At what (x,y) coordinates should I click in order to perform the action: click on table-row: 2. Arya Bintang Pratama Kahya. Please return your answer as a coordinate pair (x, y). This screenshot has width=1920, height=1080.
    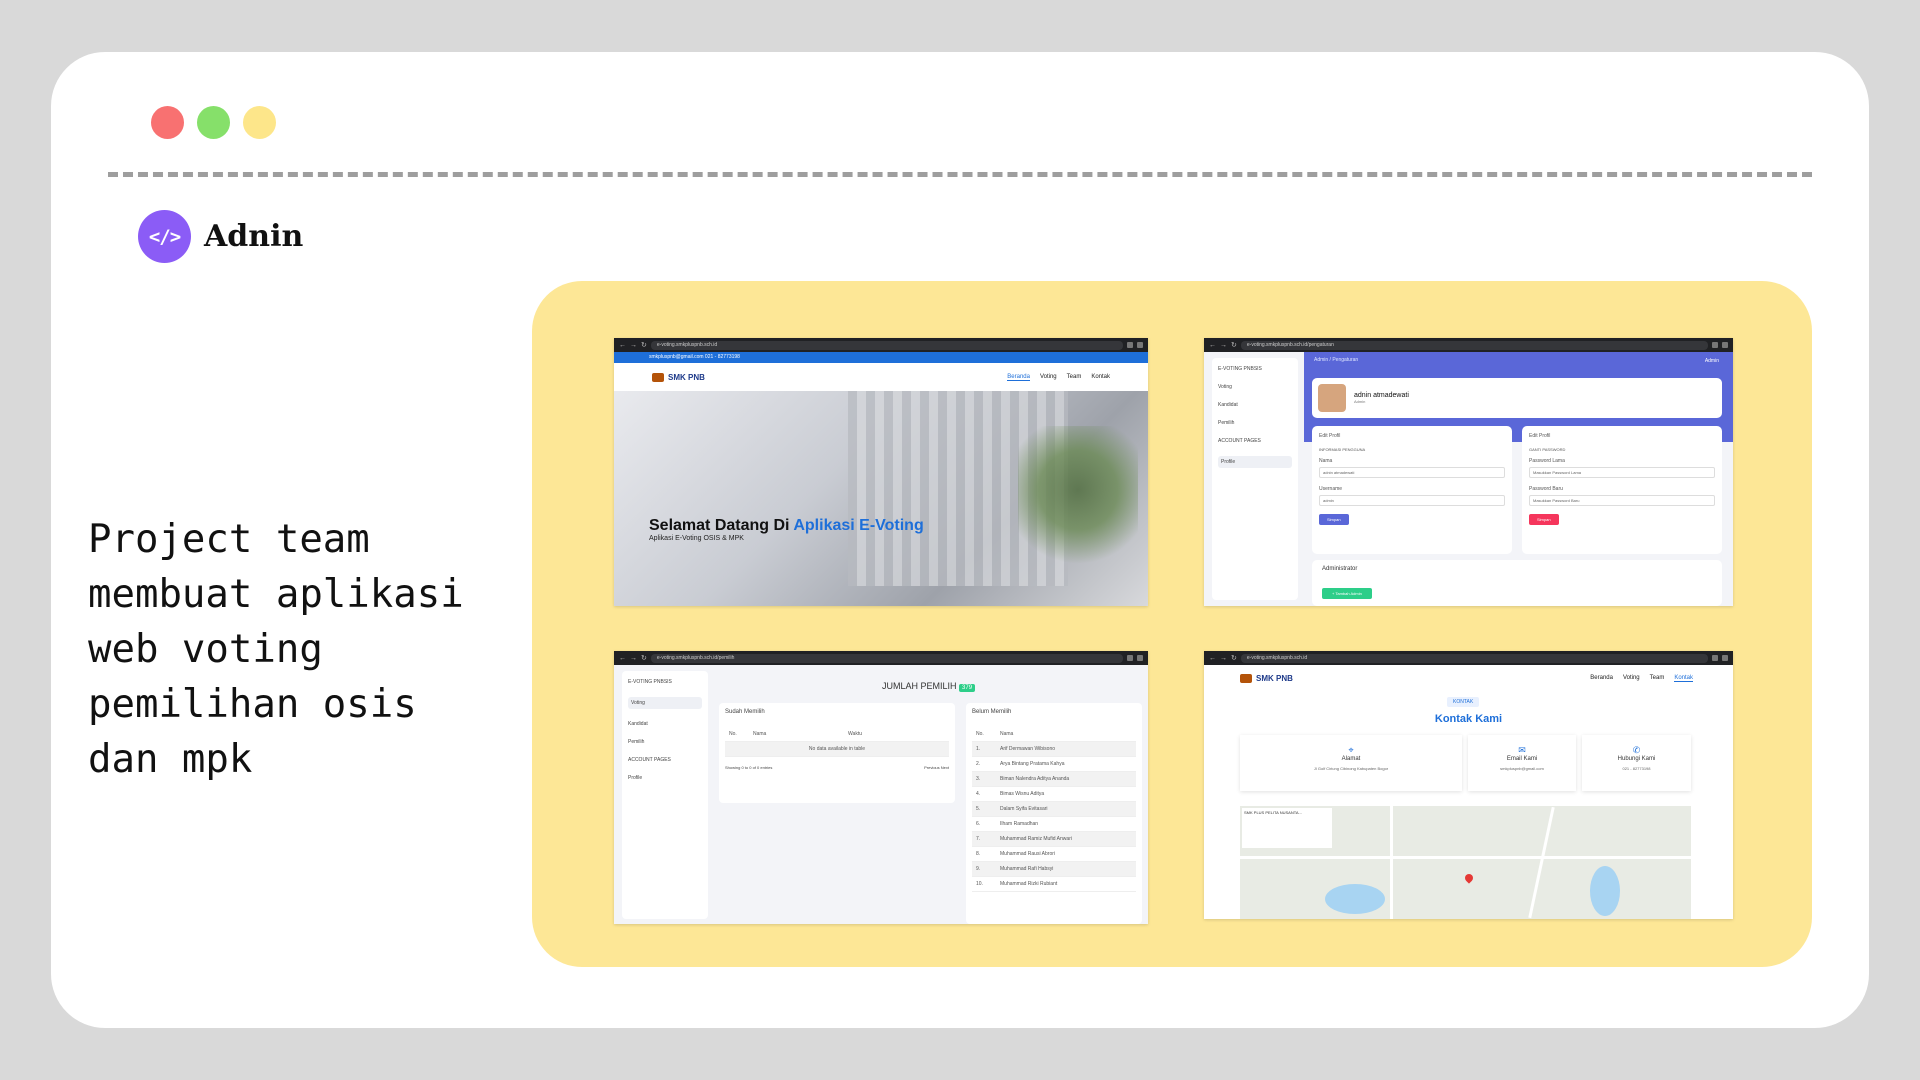
    Looking at the image, I should click on (1054, 764).